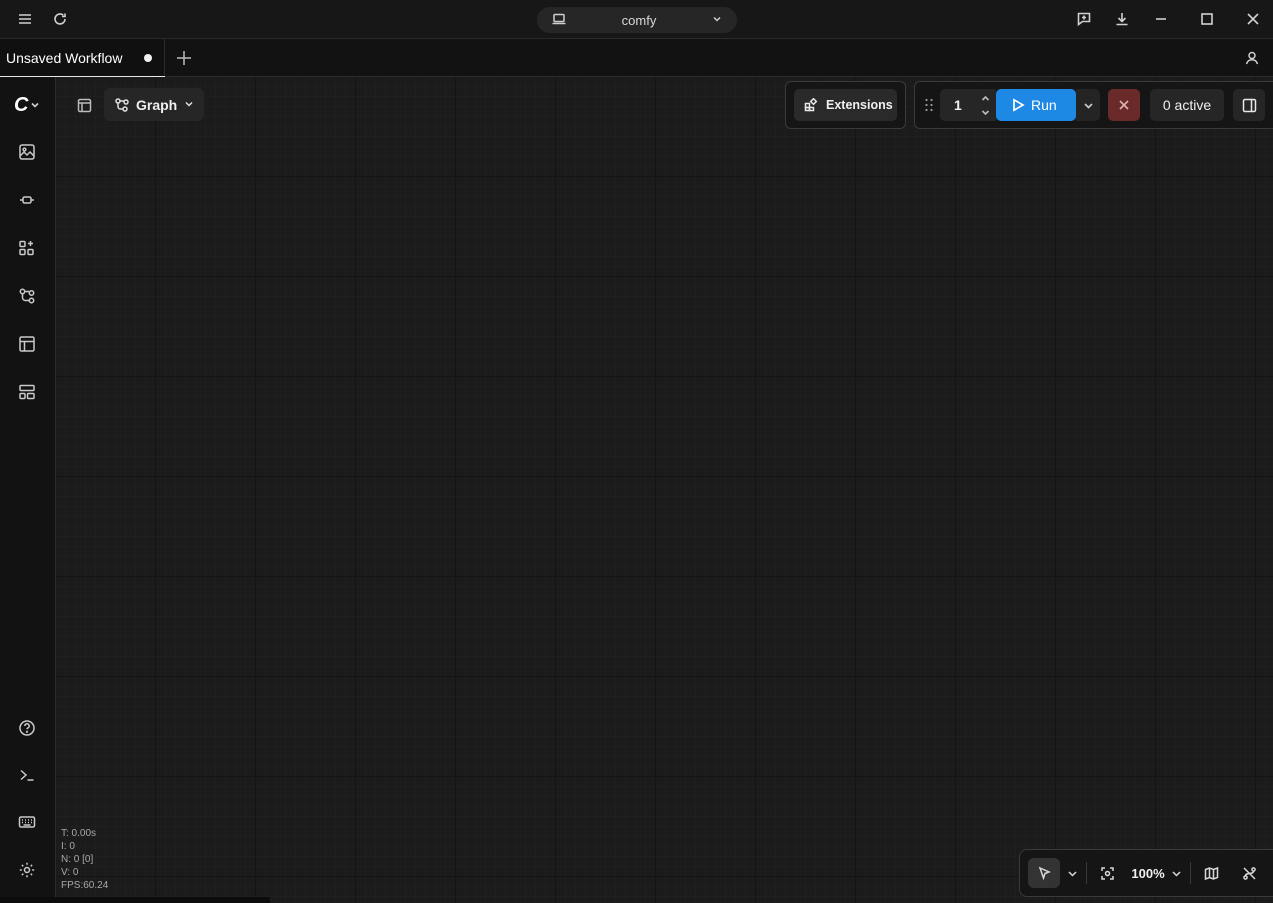  I want to click on canvas-controls: 100%, so click(1146, 873).